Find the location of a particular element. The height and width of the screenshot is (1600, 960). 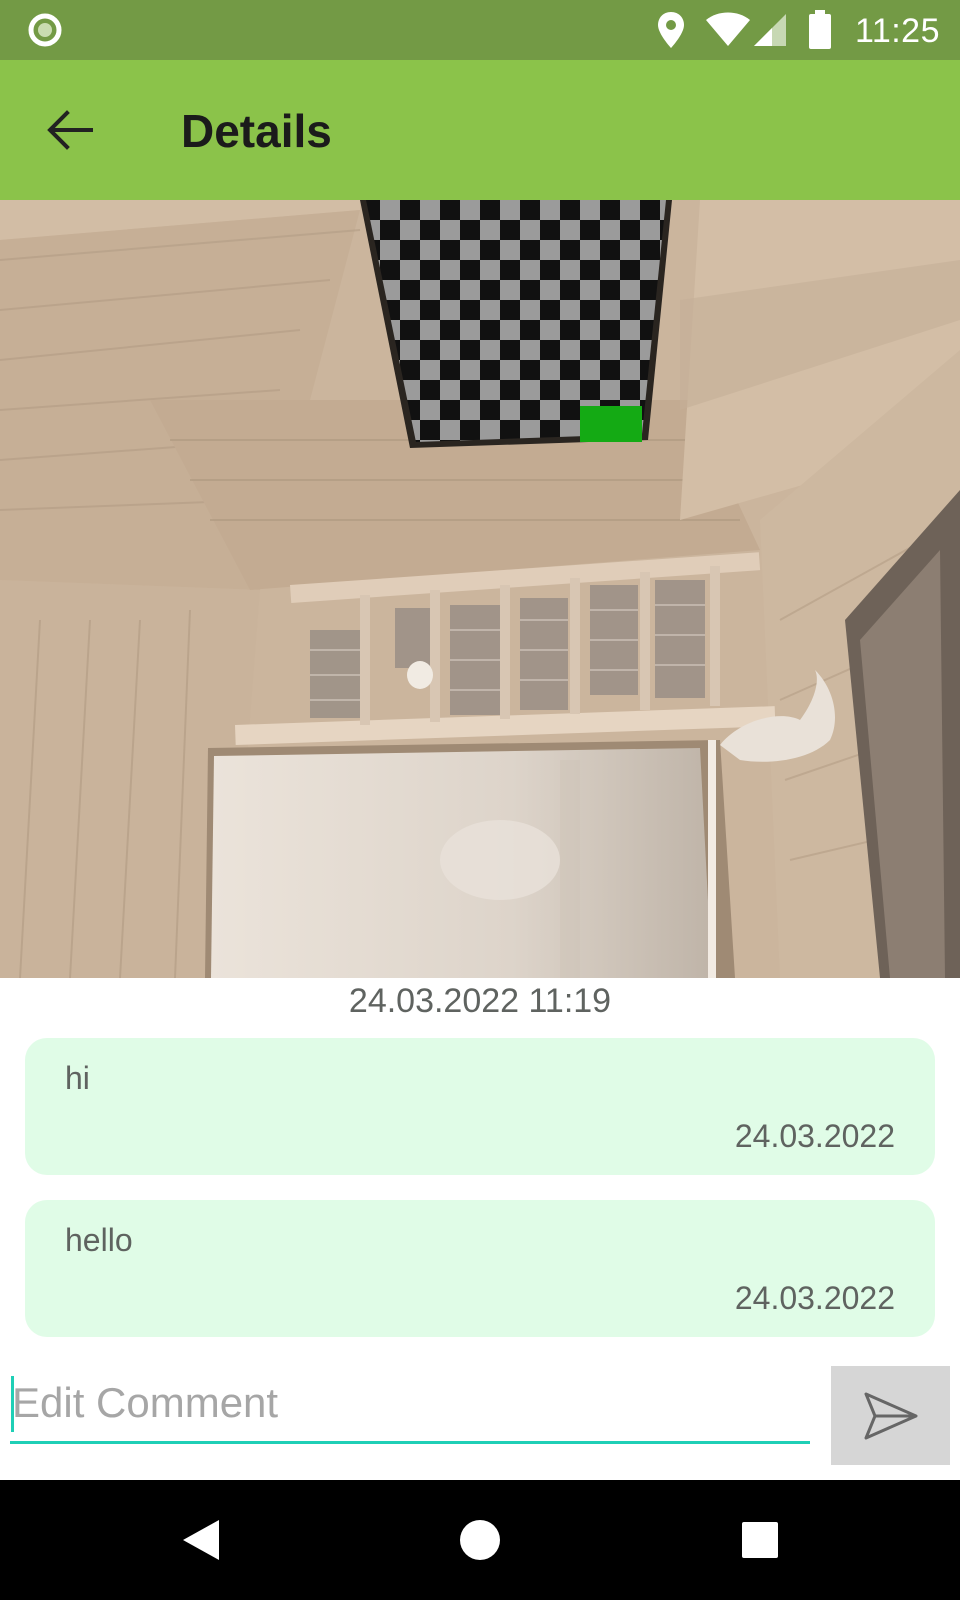

arrow-back-icon is located at coordinates (70, 130).